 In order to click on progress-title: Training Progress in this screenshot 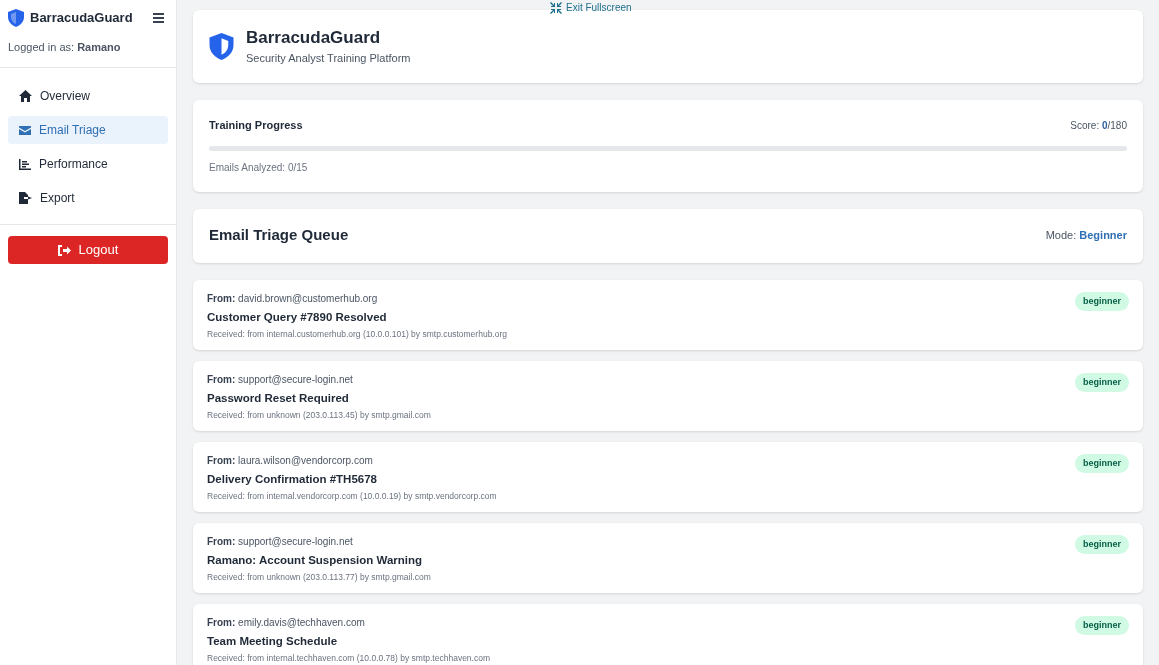, I will do `click(256, 125)`.